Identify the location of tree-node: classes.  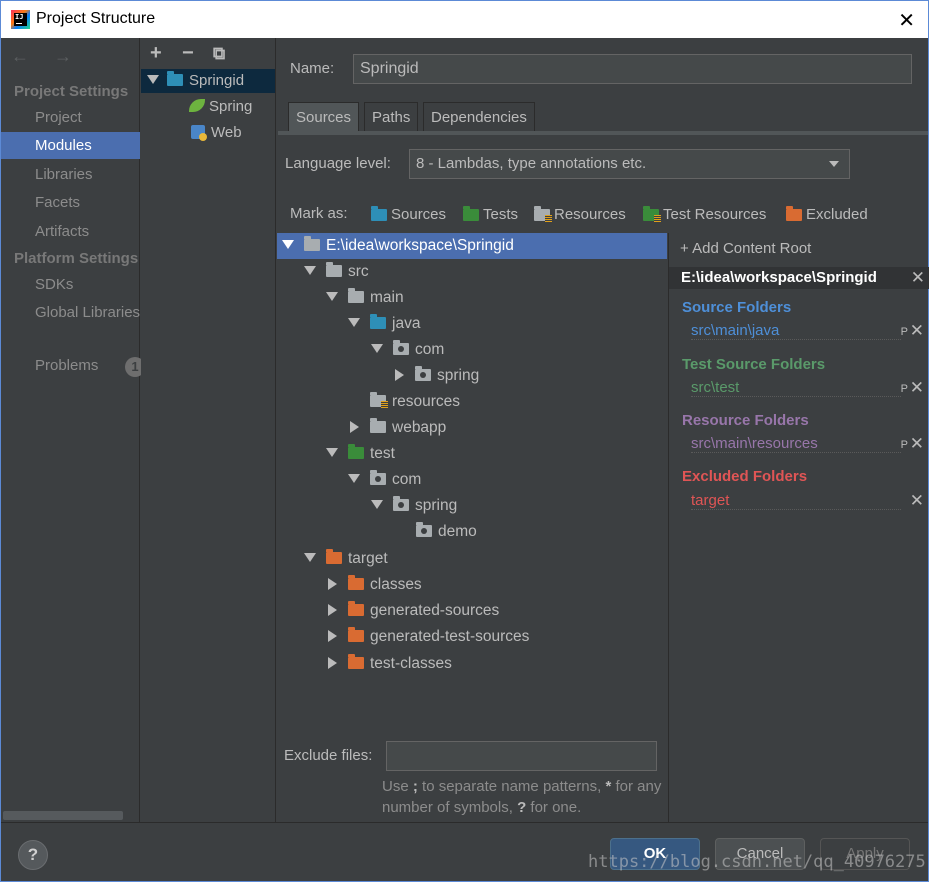
(349, 585).